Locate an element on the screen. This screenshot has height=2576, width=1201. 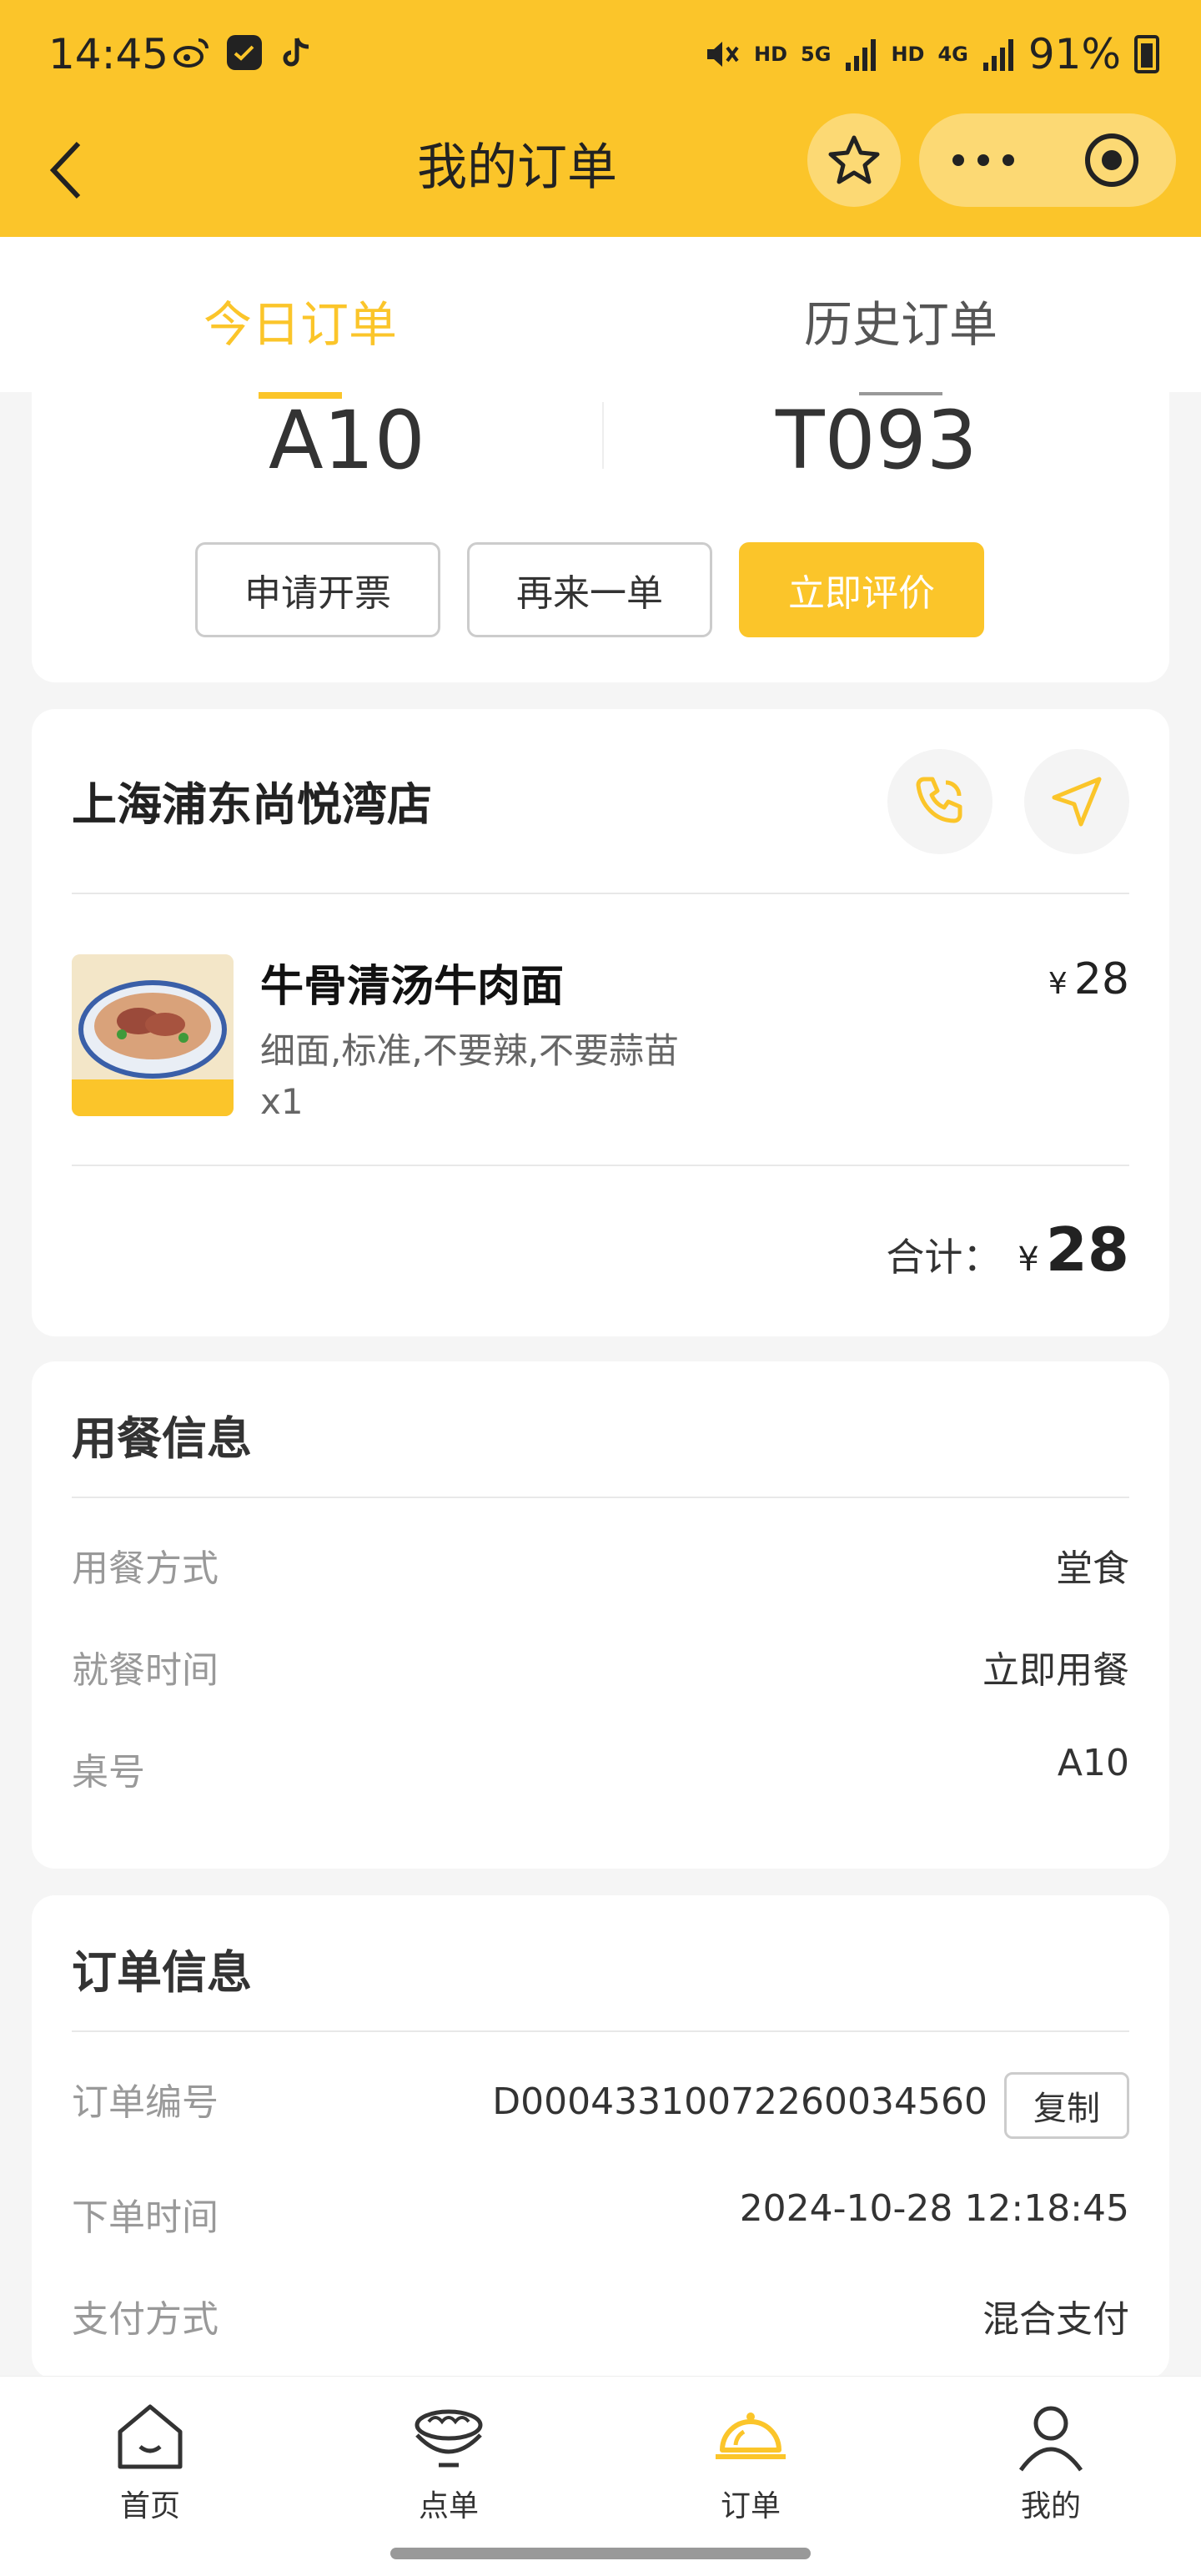
nav-label: 首页 is located at coordinates (150, 2506).